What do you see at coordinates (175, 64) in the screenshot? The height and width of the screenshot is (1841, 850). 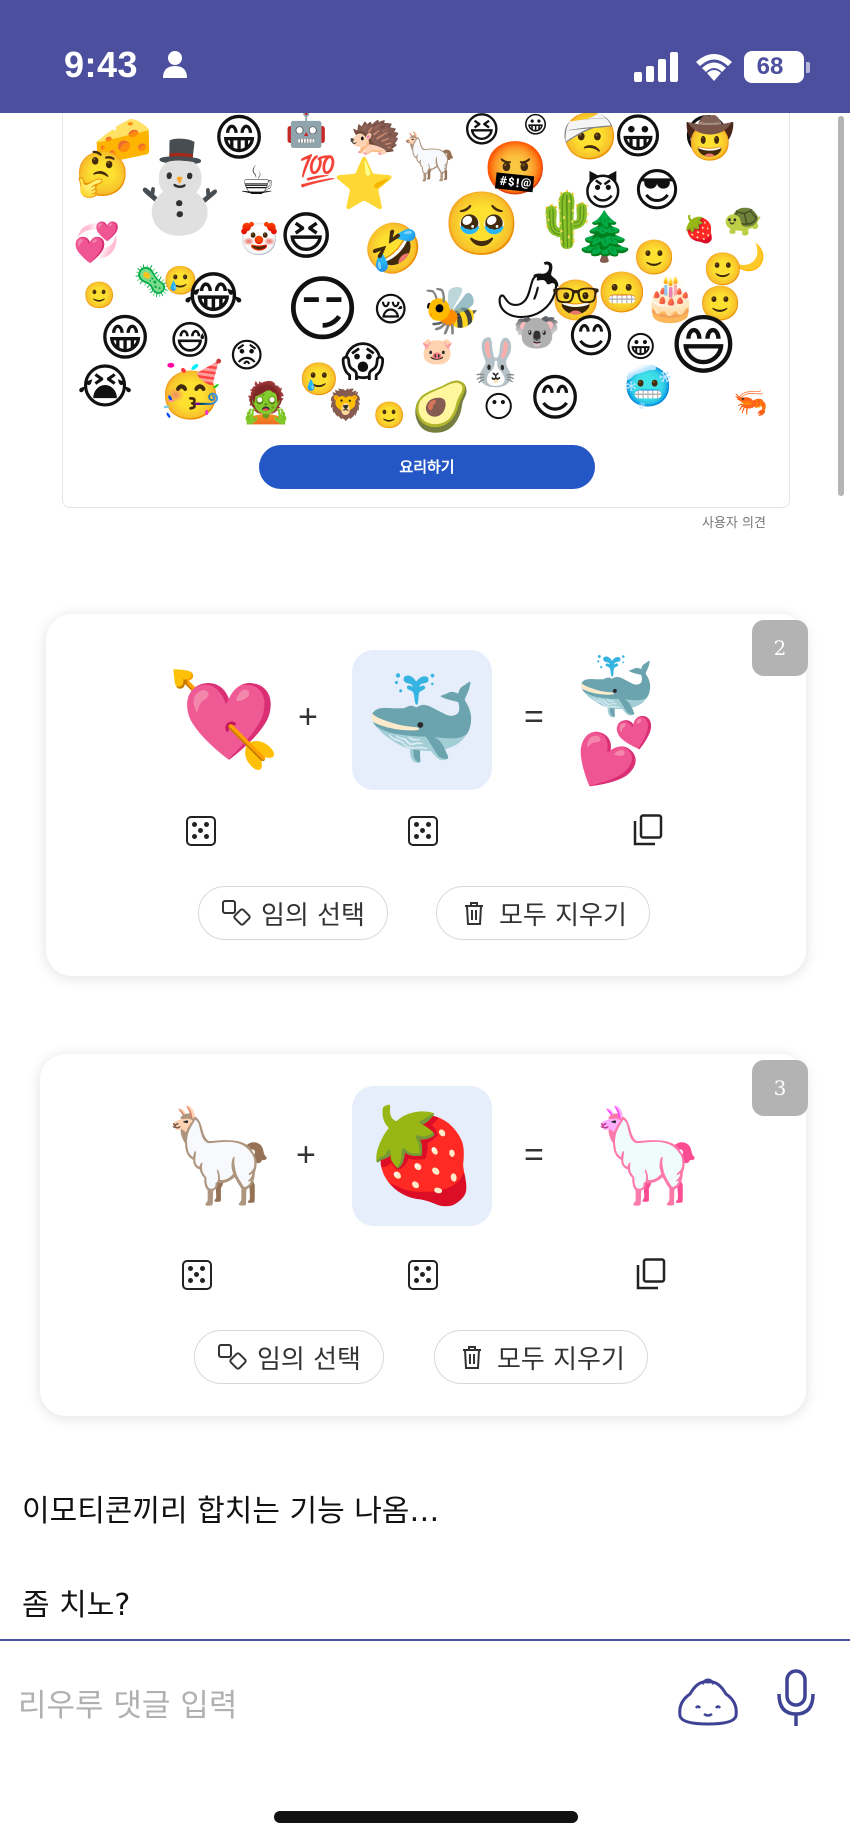 I see `person-icon` at bounding box center [175, 64].